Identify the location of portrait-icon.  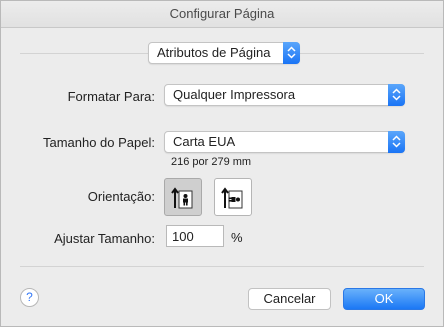
(182, 198).